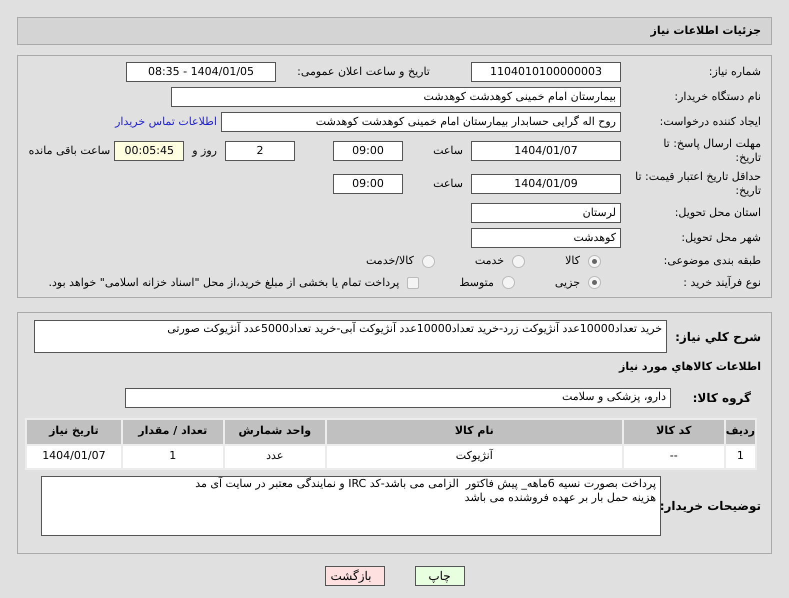  What do you see at coordinates (572, 261) in the screenshot?
I see `radio-label: کالا` at bounding box center [572, 261].